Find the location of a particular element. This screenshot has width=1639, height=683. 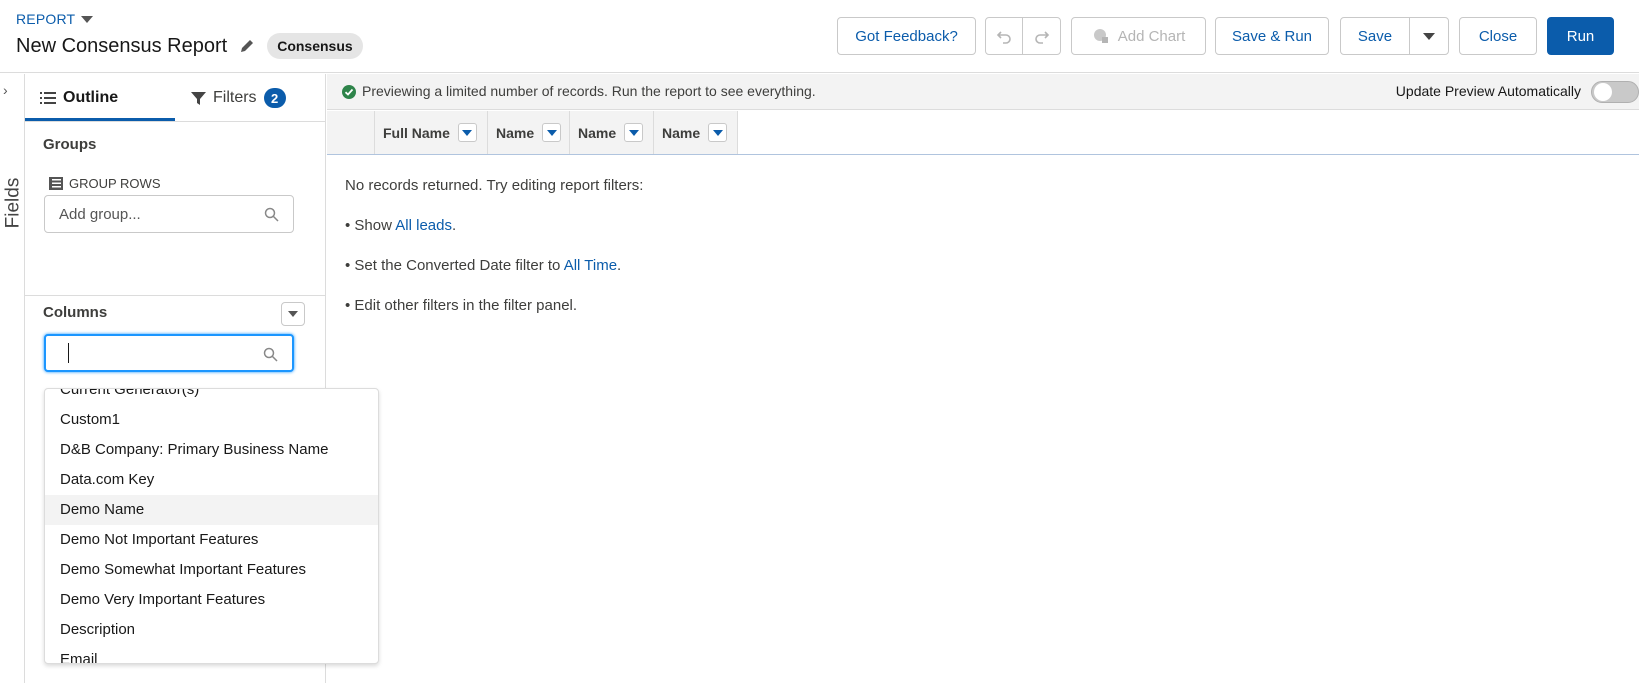

undo-redo-group is located at coordinates (1023, 36).